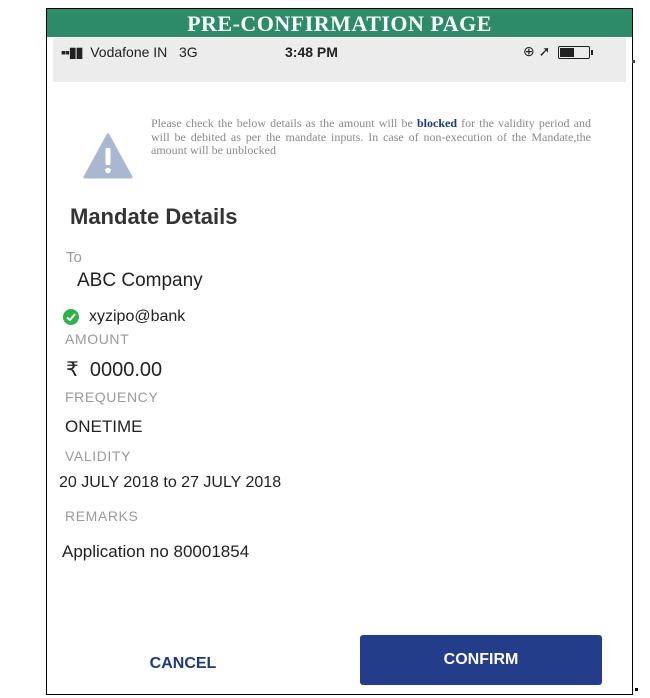 This screenshot has height=698, width=650. What do you see at coordinates (544, 51) in the screenshot?
I see `location-arrow-icon: ➚` at bounding box center [544, 51].